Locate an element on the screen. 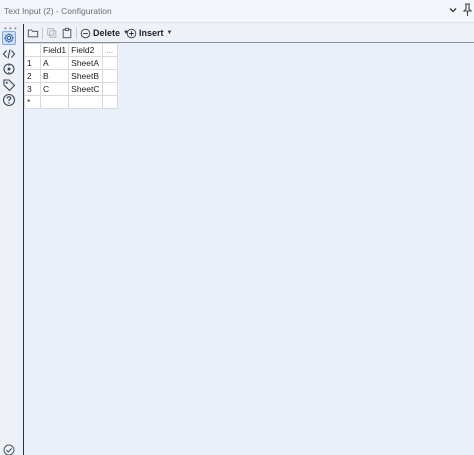  row-number: 1 is located at coordinates (32, 63).